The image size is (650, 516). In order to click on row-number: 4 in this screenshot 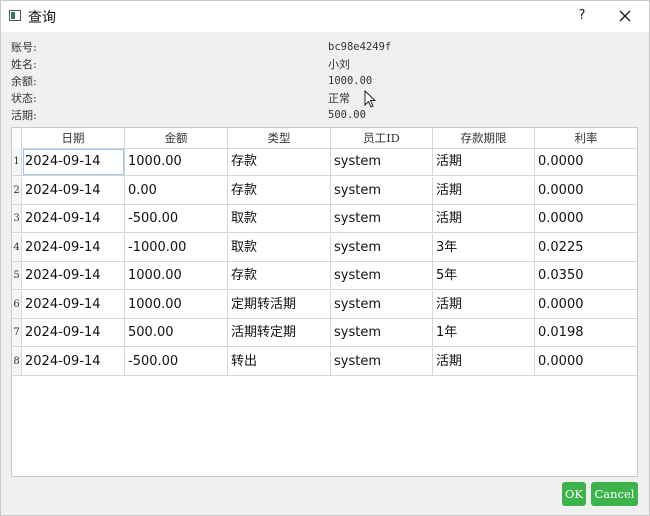, I will do `click(17, 247)`.